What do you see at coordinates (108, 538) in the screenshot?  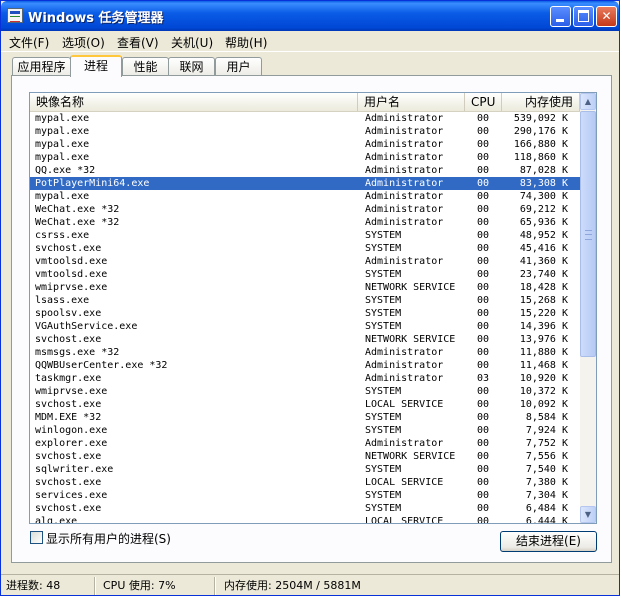 I see `show-all-users-label: 显示所有用户的进程(S)` at bounding box center [108, 538].